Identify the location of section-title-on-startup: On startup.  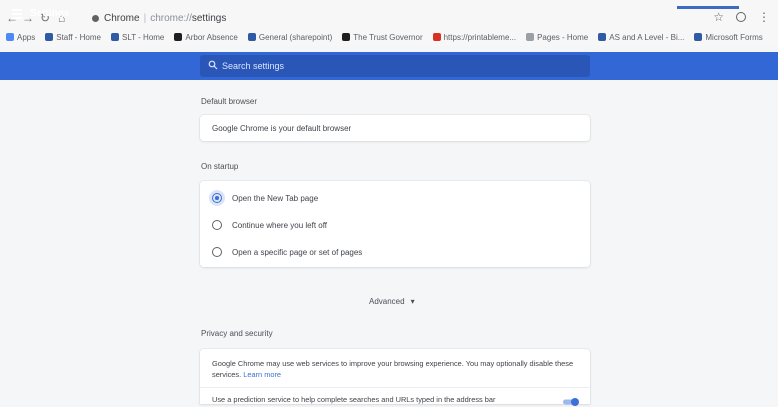
(220, 166).